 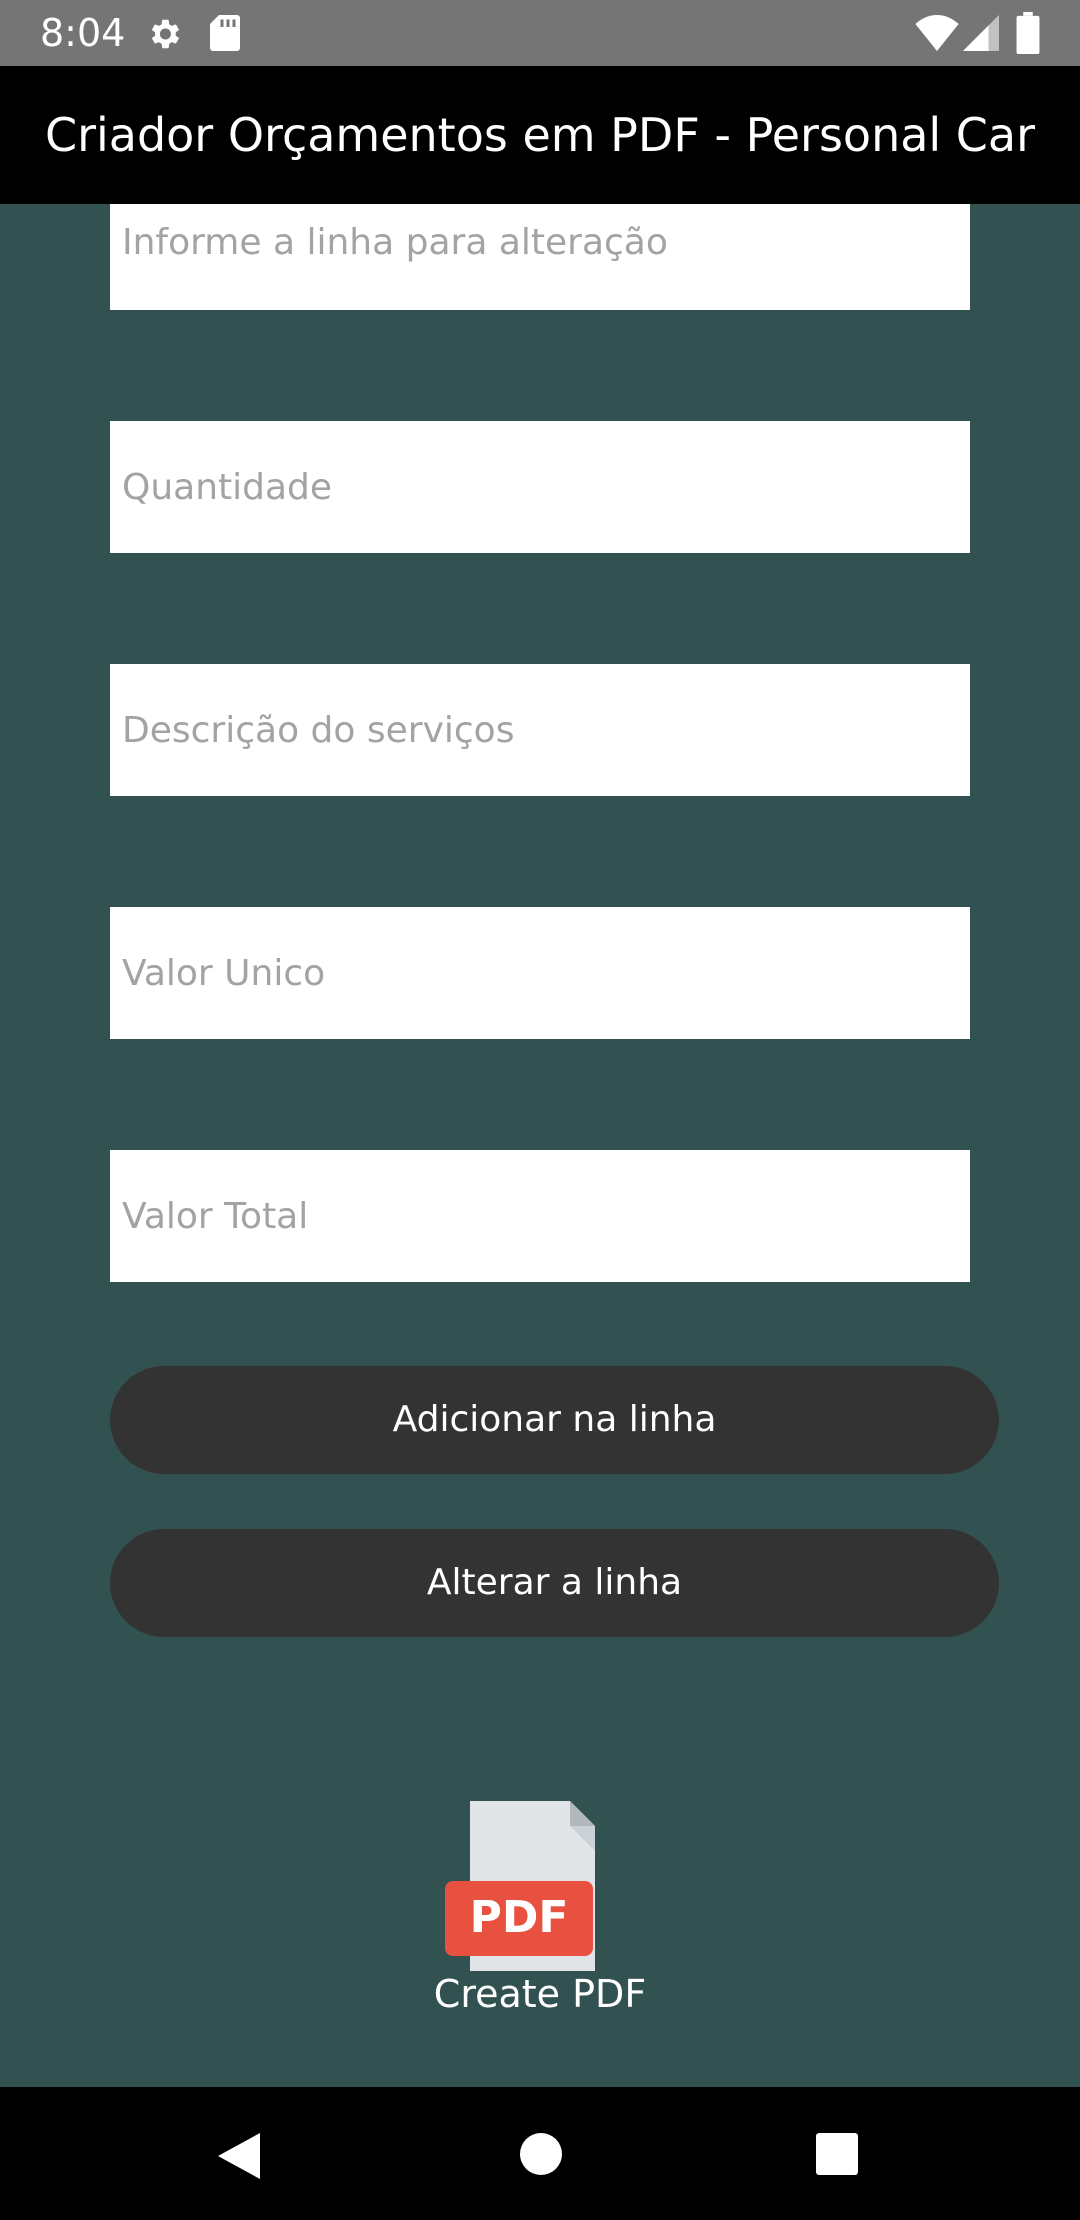 What do you see at coordinates (837, 2154) in the screenshot?
I see `recents-icon` at bounding box center [837, 2154].